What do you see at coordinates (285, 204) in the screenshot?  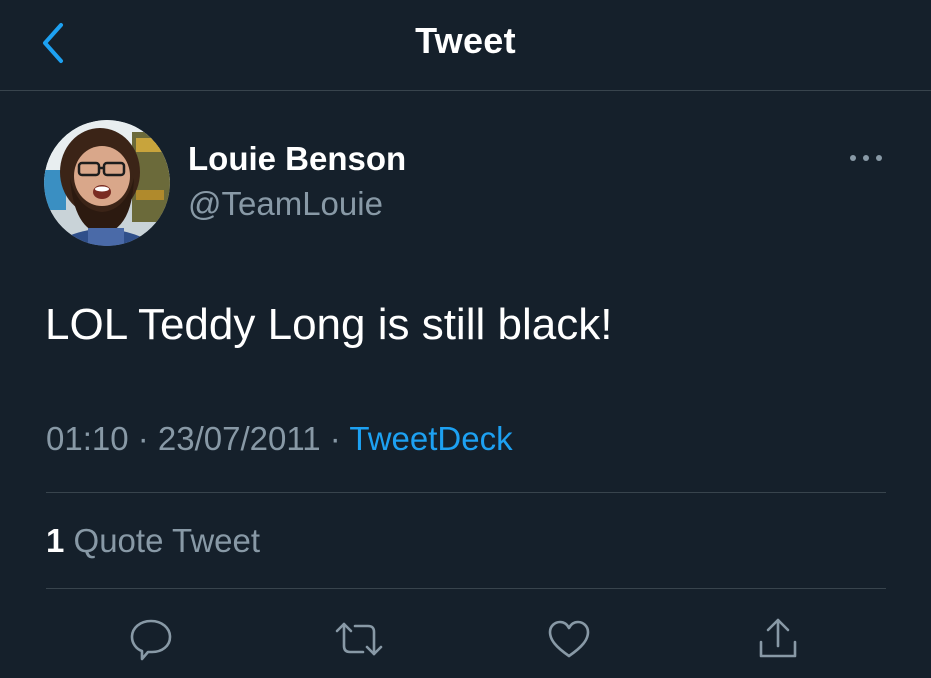 I see `author-handle: @TeamLouie` at bounding box center [285, 204].